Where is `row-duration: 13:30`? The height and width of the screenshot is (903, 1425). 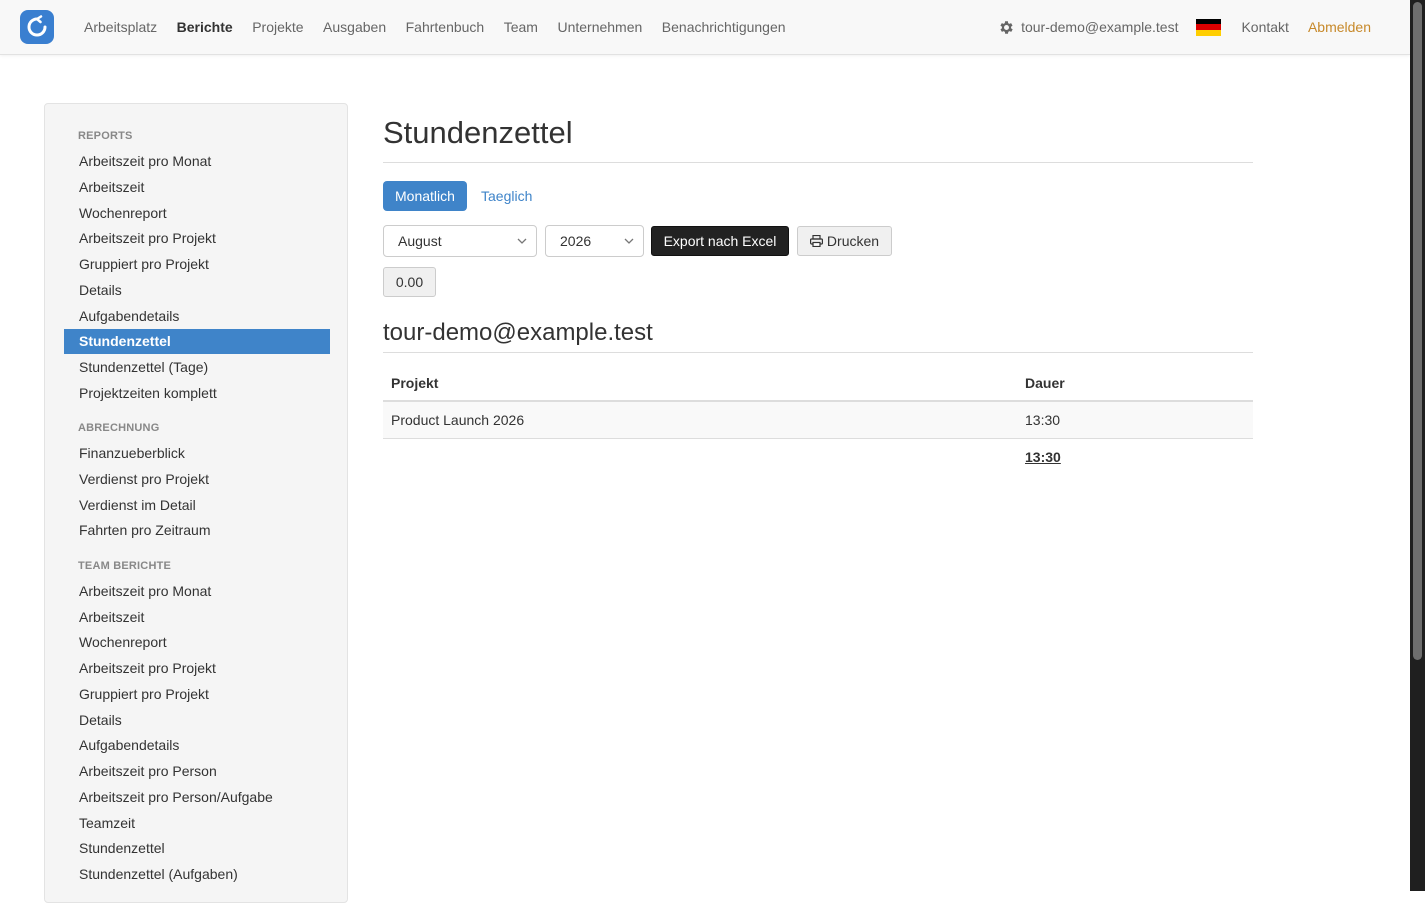
row-duration: 13:30 is located at coordinates (1135, 420).